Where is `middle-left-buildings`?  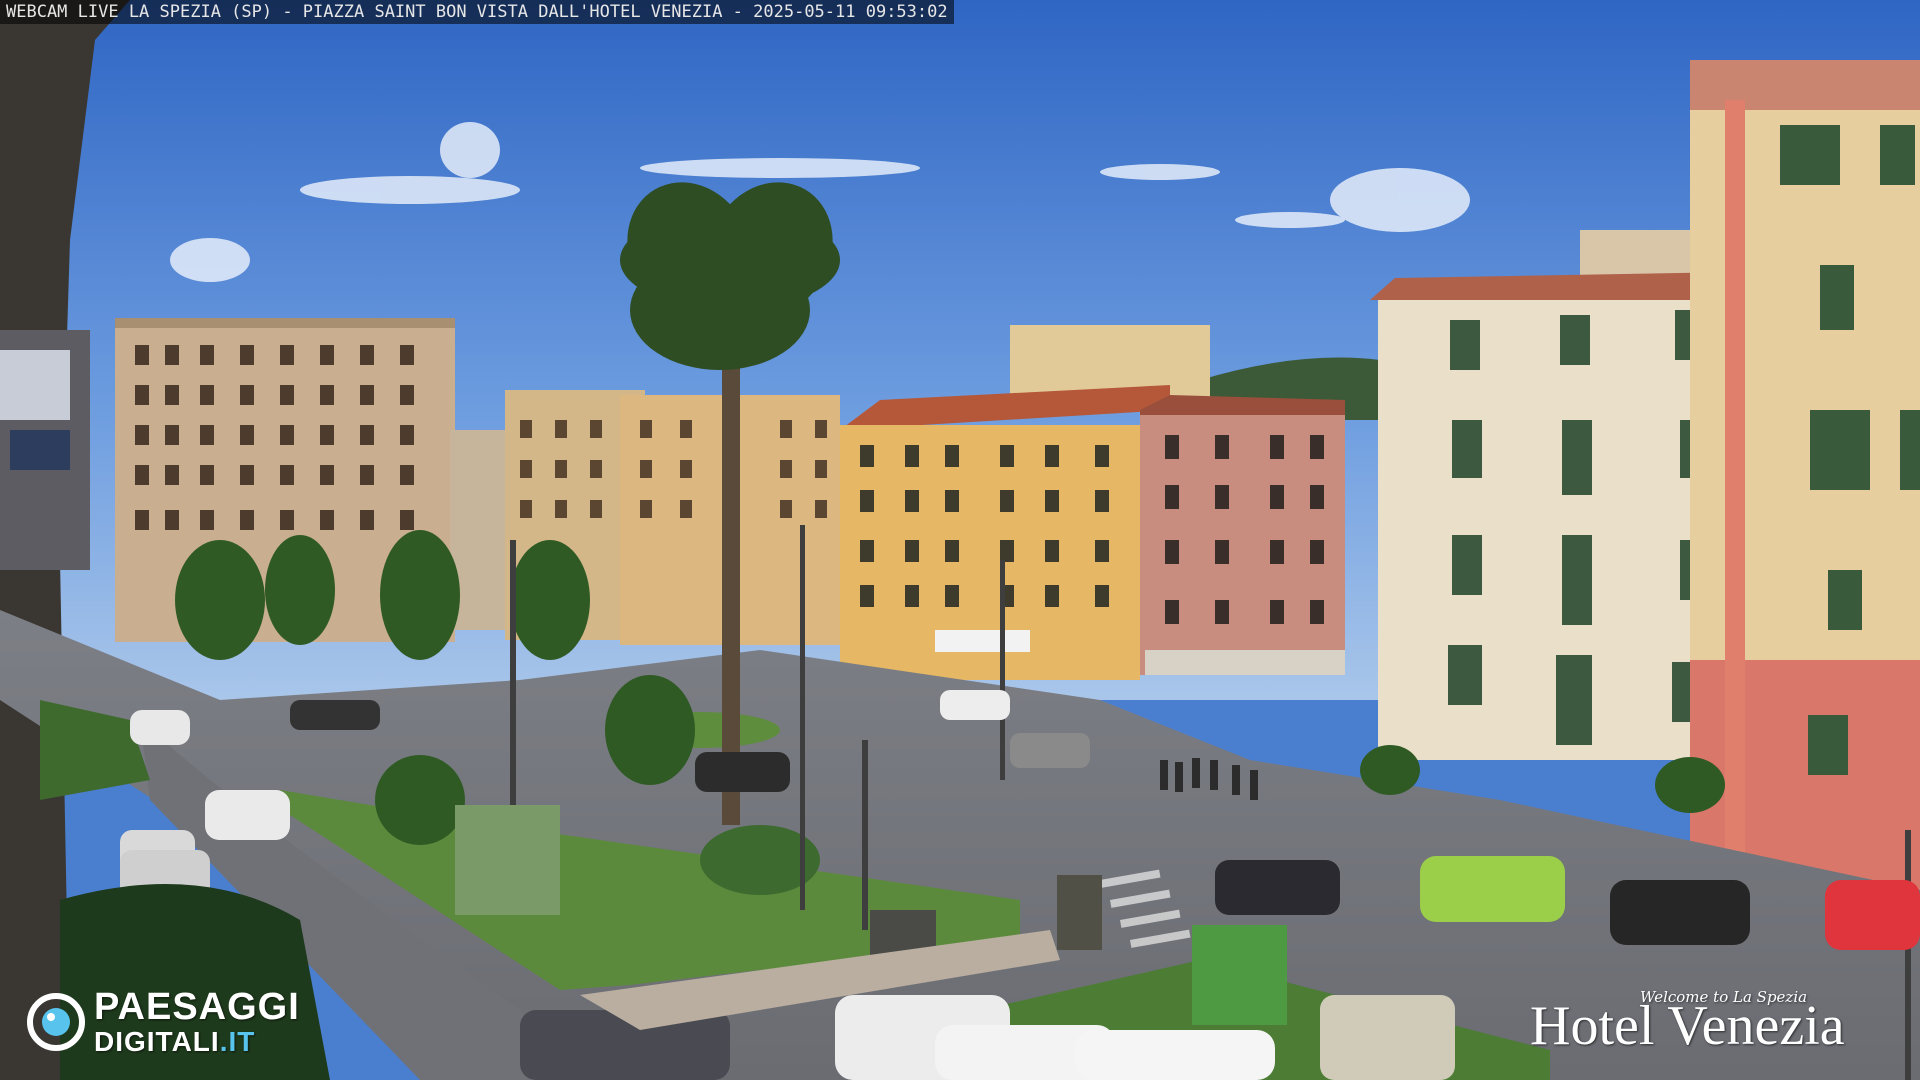
middle-left-buildings is located at coordinates (645, 517).